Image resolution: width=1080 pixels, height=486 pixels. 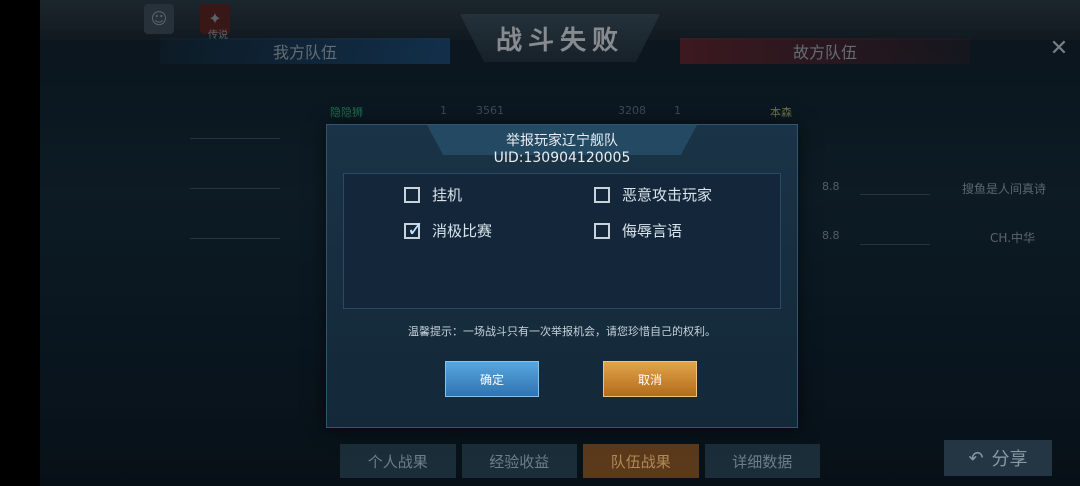 What do you see at coordinates (398, 461) in the screenshot?
I see `tab-personal-record: 个人战果` at bounding box center [398, 461].